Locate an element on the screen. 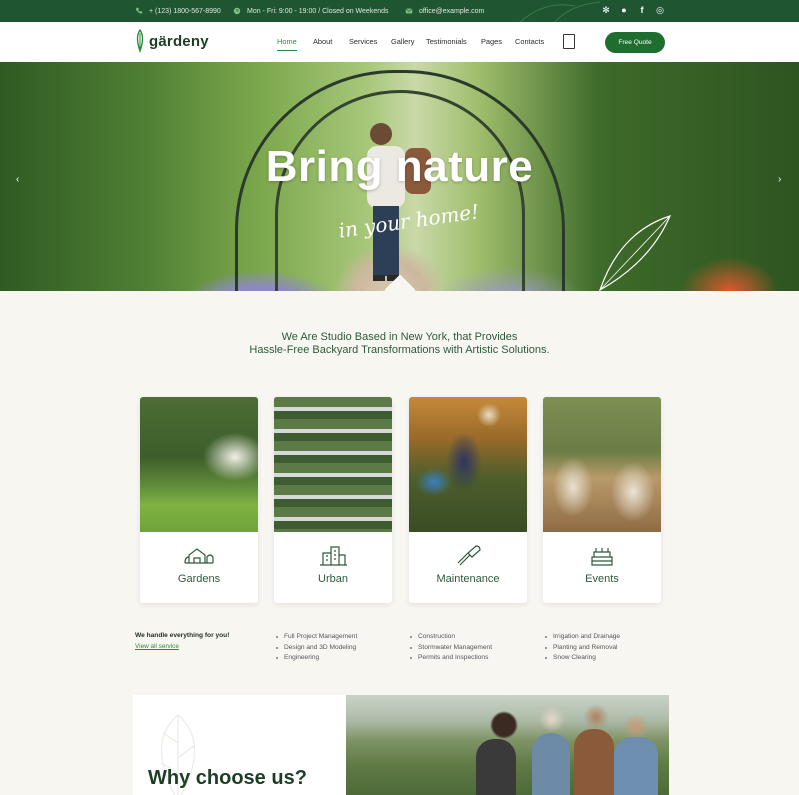 The width and height of the screenshot is (799, 795). tripadvisor-icon: ✻ is located at coordinates (606, 10).